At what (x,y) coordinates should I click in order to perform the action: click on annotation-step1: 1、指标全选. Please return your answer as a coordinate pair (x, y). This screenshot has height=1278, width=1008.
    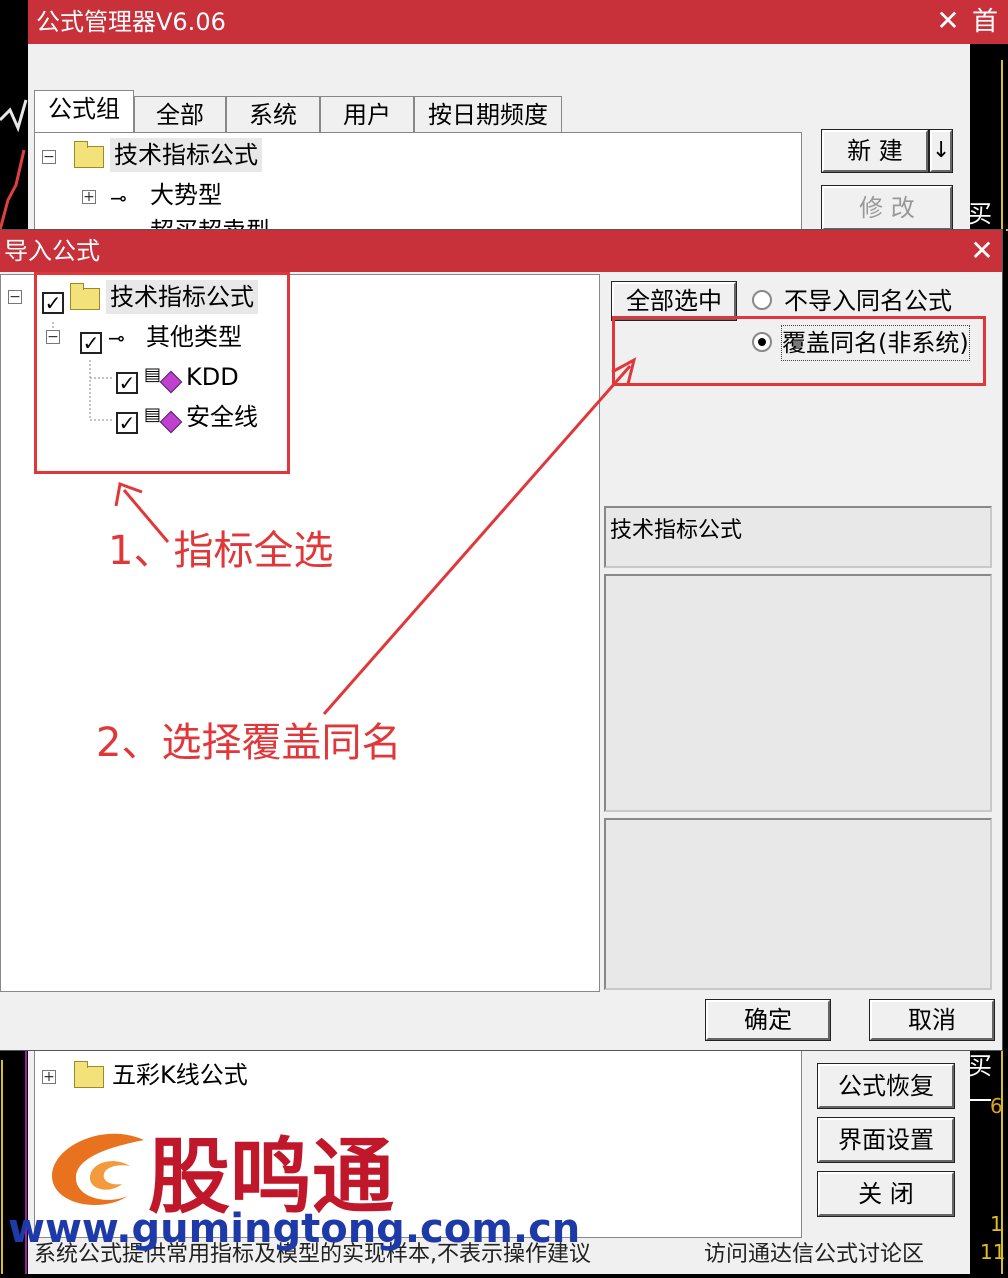
    Looking at the image, I should click on (221, 551).